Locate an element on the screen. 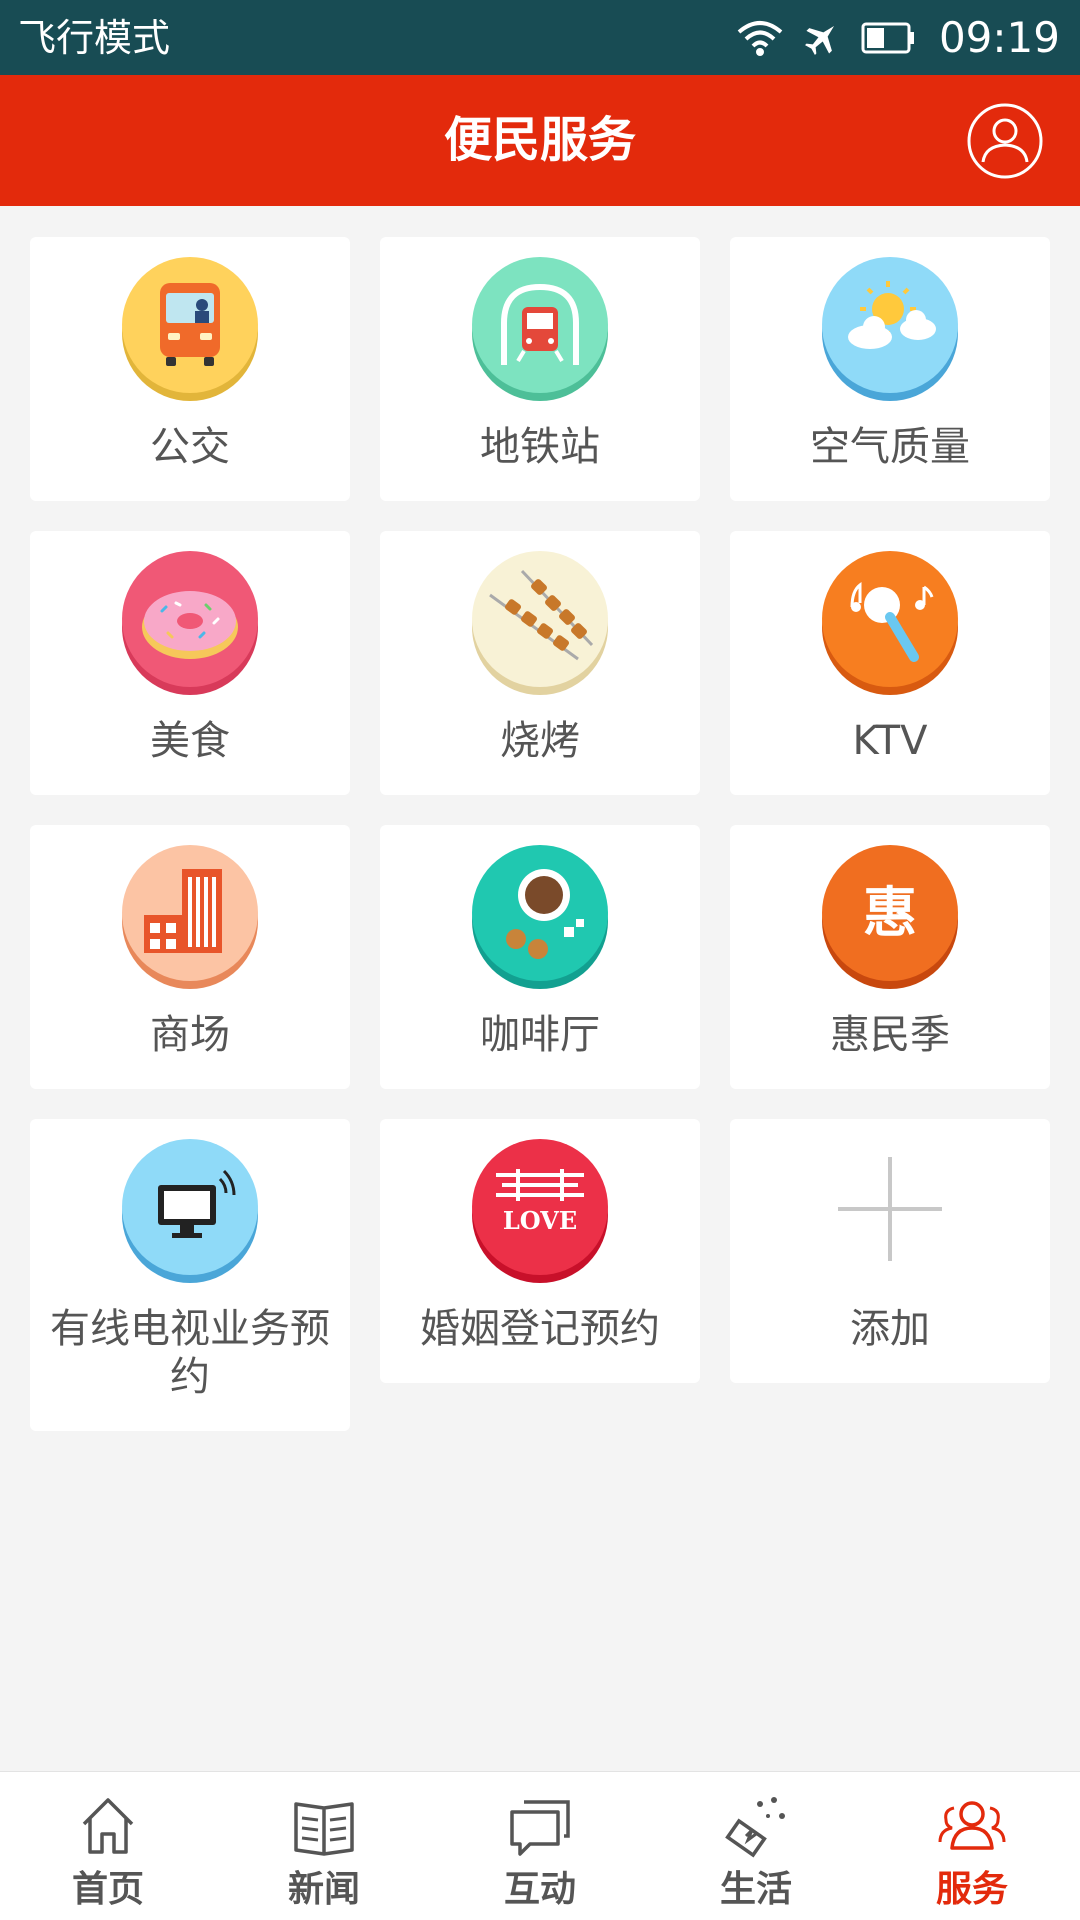 The image size is (1080, 1920). service-tile-cafe: 咖啡厅 is located at coordinates (540, 957).